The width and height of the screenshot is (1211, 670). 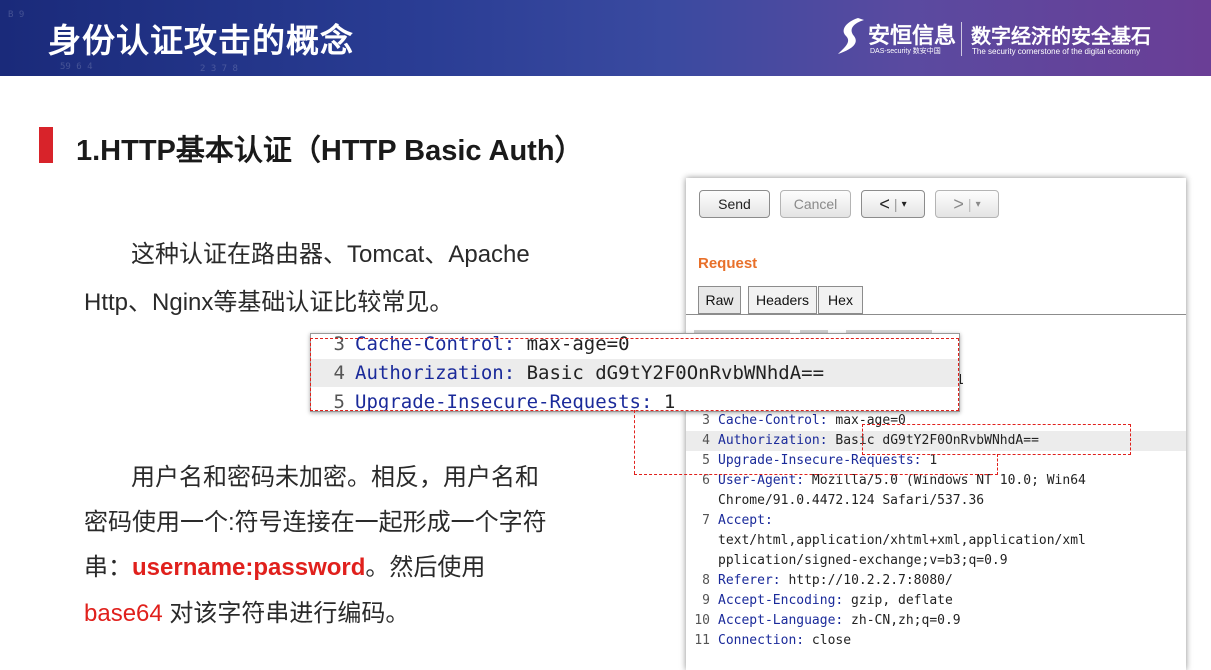 What do you see at coordinates (902, 620) in the screenshot?
I see `header-value: zh-CN,zh;q=0.9` at bounding box center [902, 620].